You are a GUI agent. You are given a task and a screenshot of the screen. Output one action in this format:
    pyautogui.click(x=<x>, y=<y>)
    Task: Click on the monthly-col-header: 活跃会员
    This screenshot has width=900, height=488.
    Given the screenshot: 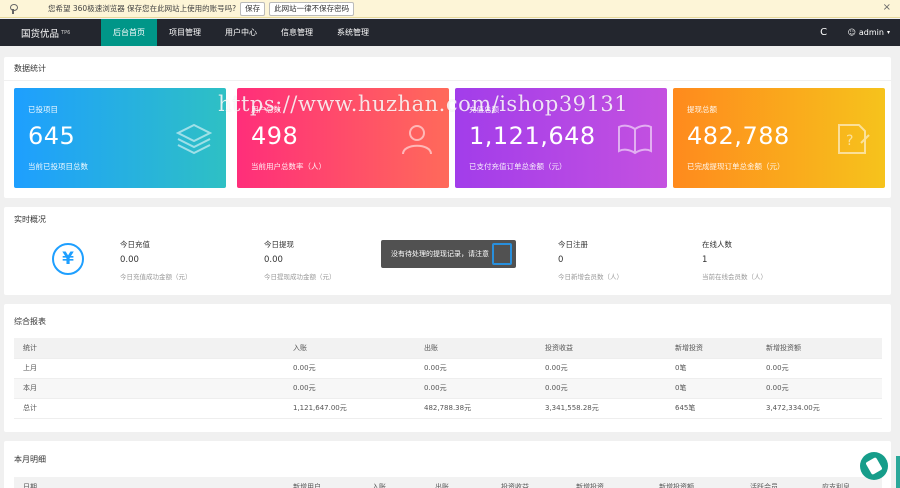 What is the action you would take?
    pyautogui.click(x=777, y=482)
    